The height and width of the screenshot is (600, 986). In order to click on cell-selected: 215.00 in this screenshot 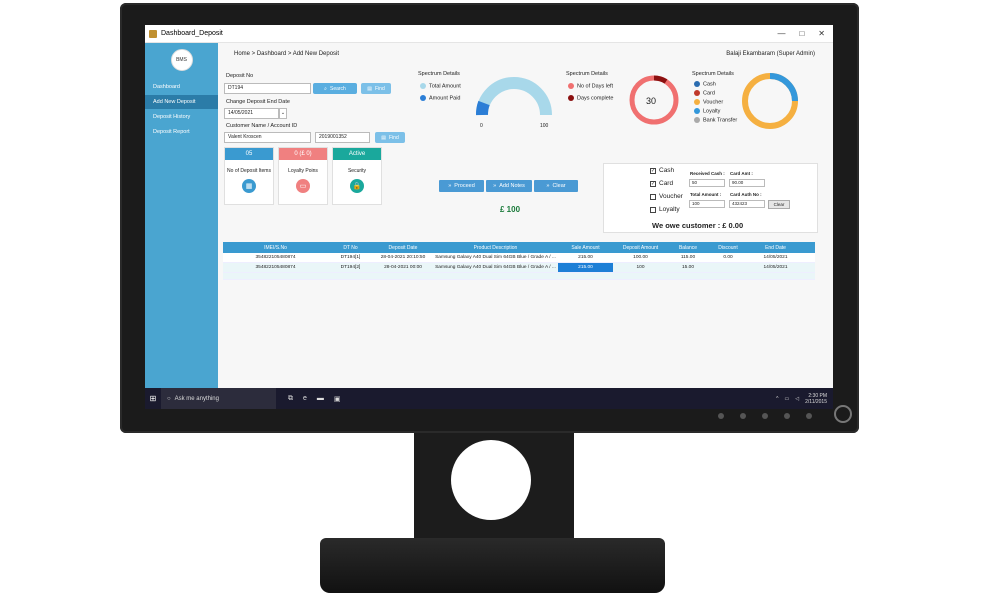, I will do `click(585, 267)`.